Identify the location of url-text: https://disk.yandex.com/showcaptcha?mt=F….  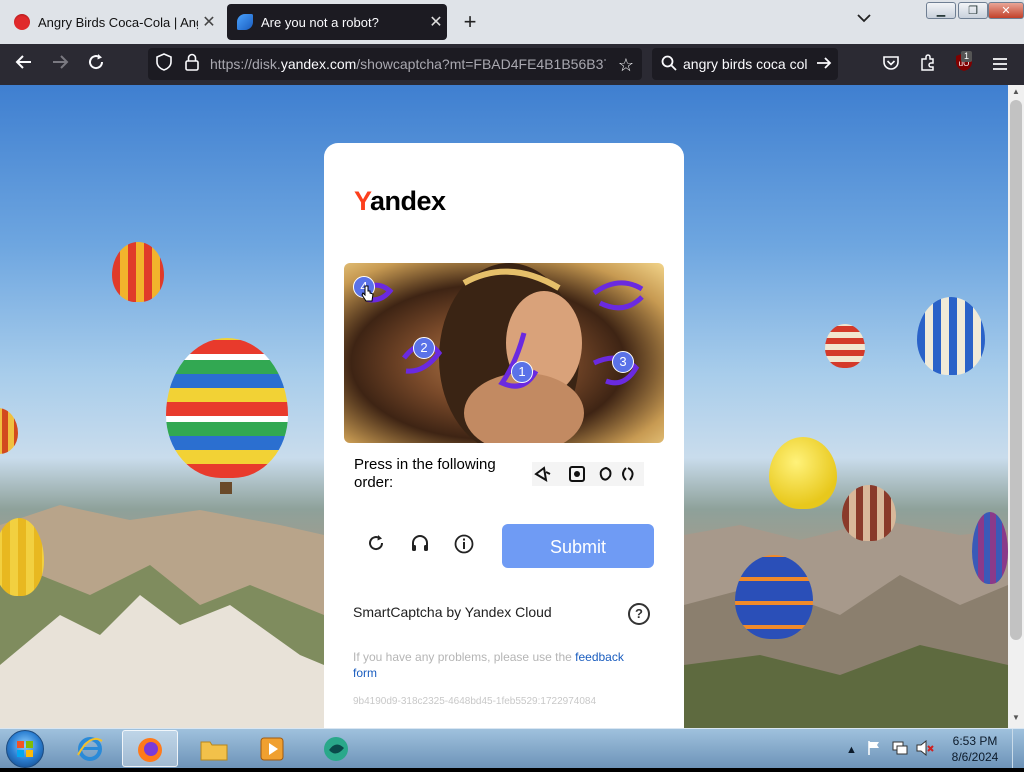
(408, 64).